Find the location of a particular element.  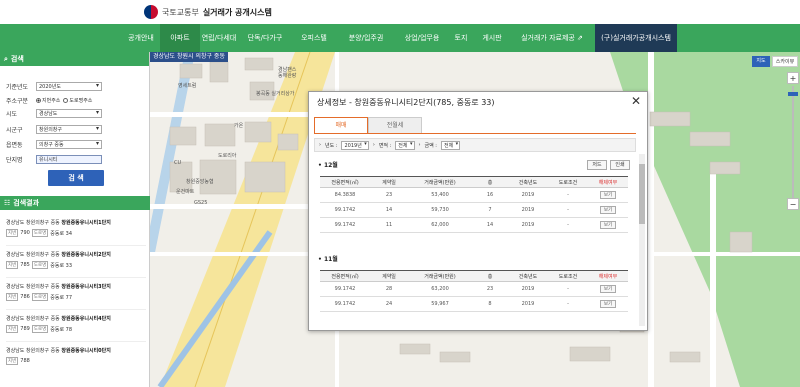

column-header: 거래금액(만원) is located at coordinates (440, 182).